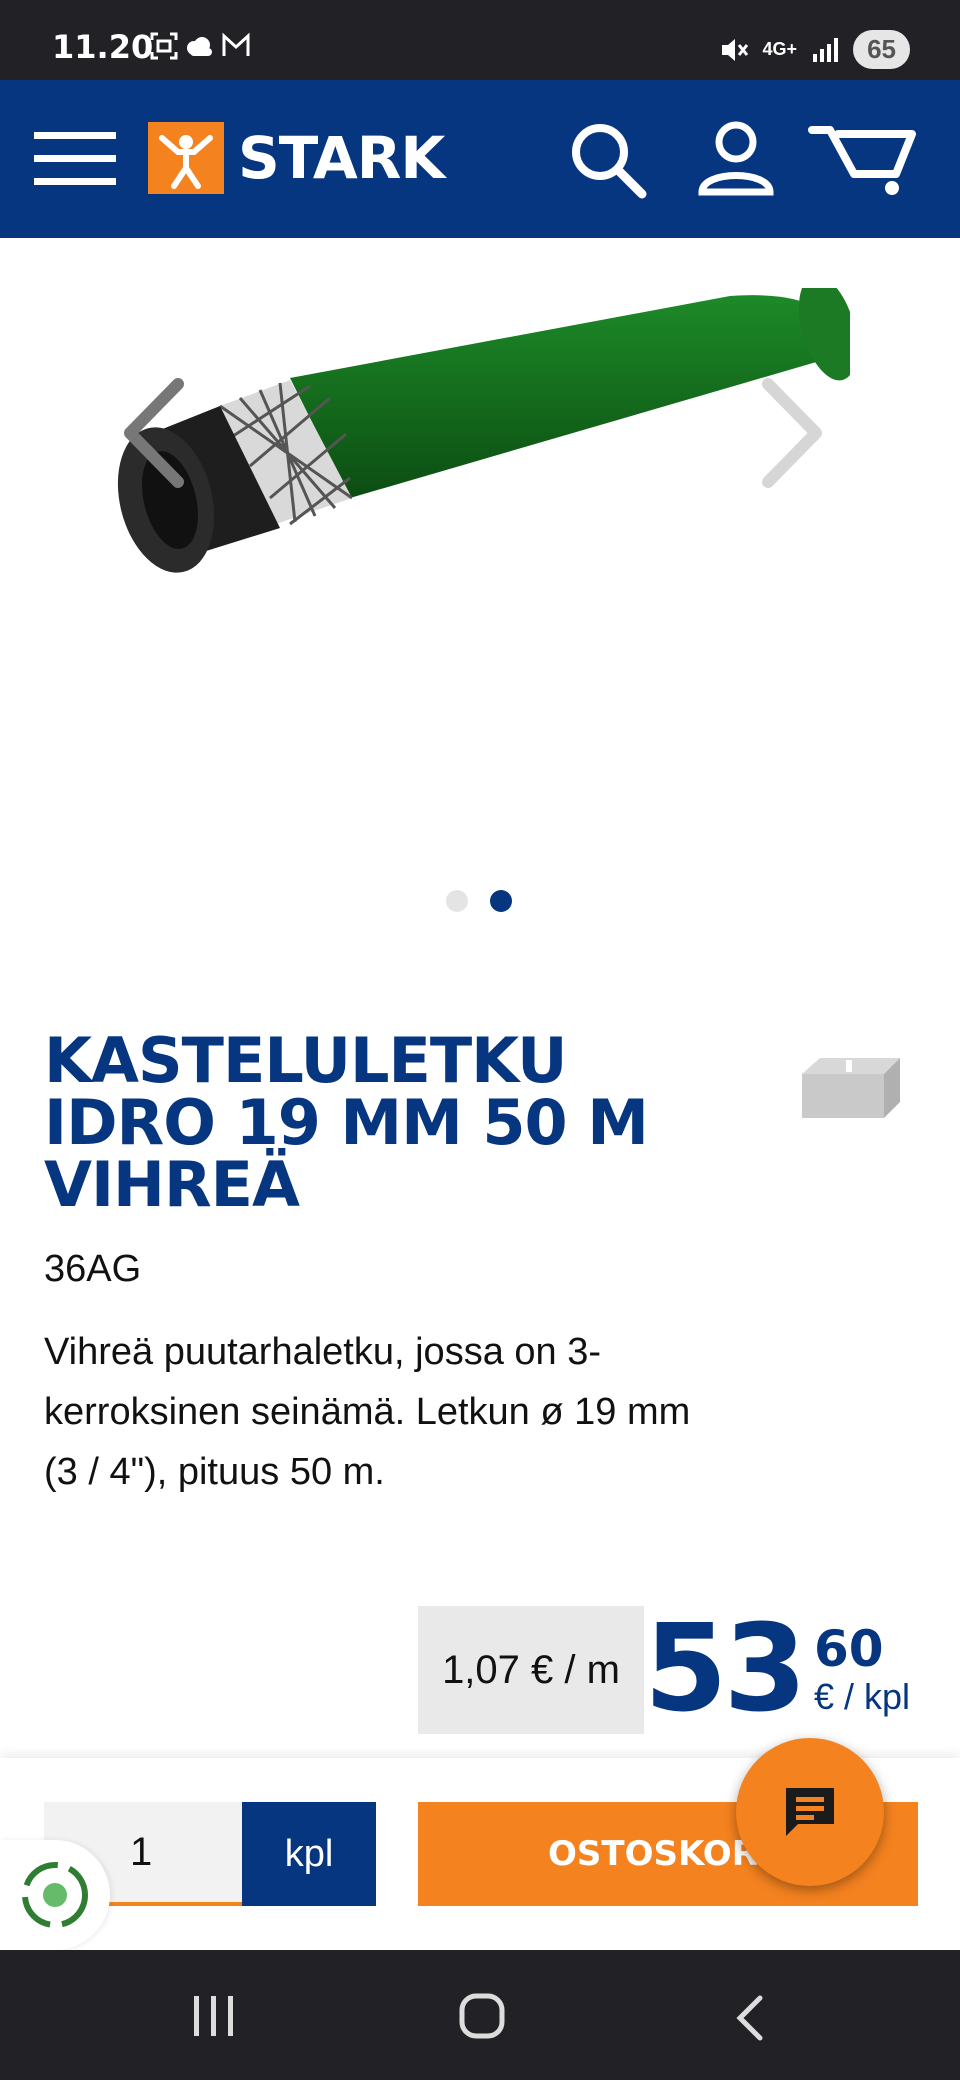  What do you see at coordinates (780, 49) in the screenshot?
I see `network-type: 4G+` at bounding box center [780, 49].